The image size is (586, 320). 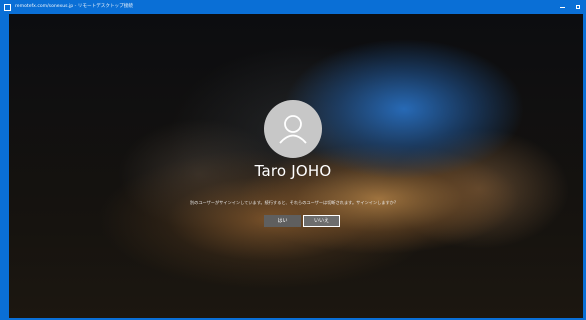 What do you see at coordinates (282, 221) in the screenshot?
I see `yes-button: はい` at bounding box center [282, 221].